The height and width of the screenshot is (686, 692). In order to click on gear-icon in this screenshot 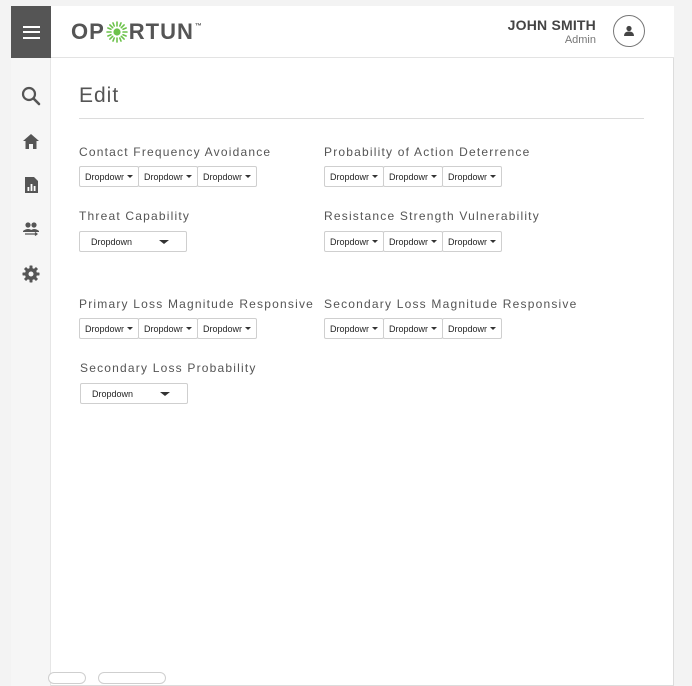, I will do `click(31, 274)`.